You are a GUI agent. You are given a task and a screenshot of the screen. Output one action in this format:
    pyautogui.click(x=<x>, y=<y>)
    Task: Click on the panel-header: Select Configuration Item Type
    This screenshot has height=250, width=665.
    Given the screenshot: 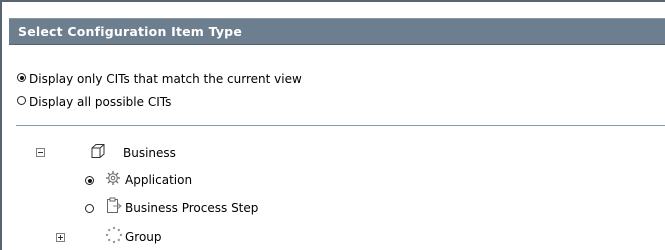 What is the action you would take?
    pyautogui.click(x=337, y=31)
    